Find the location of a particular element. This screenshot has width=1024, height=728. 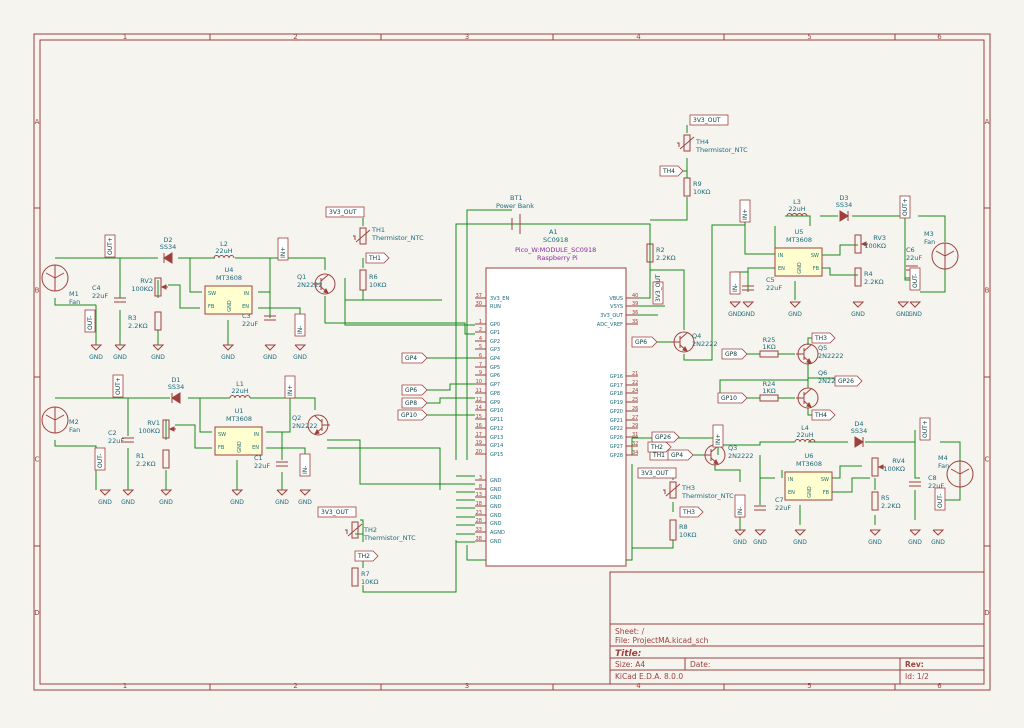

res-r8: R810KΩ is located at coordinates (683, 530).